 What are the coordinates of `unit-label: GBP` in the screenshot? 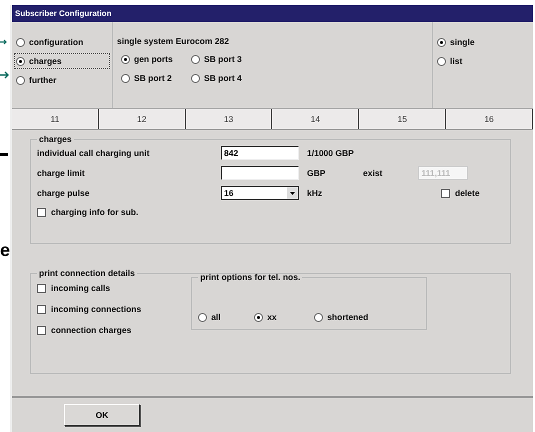 It's located at (316, 173).